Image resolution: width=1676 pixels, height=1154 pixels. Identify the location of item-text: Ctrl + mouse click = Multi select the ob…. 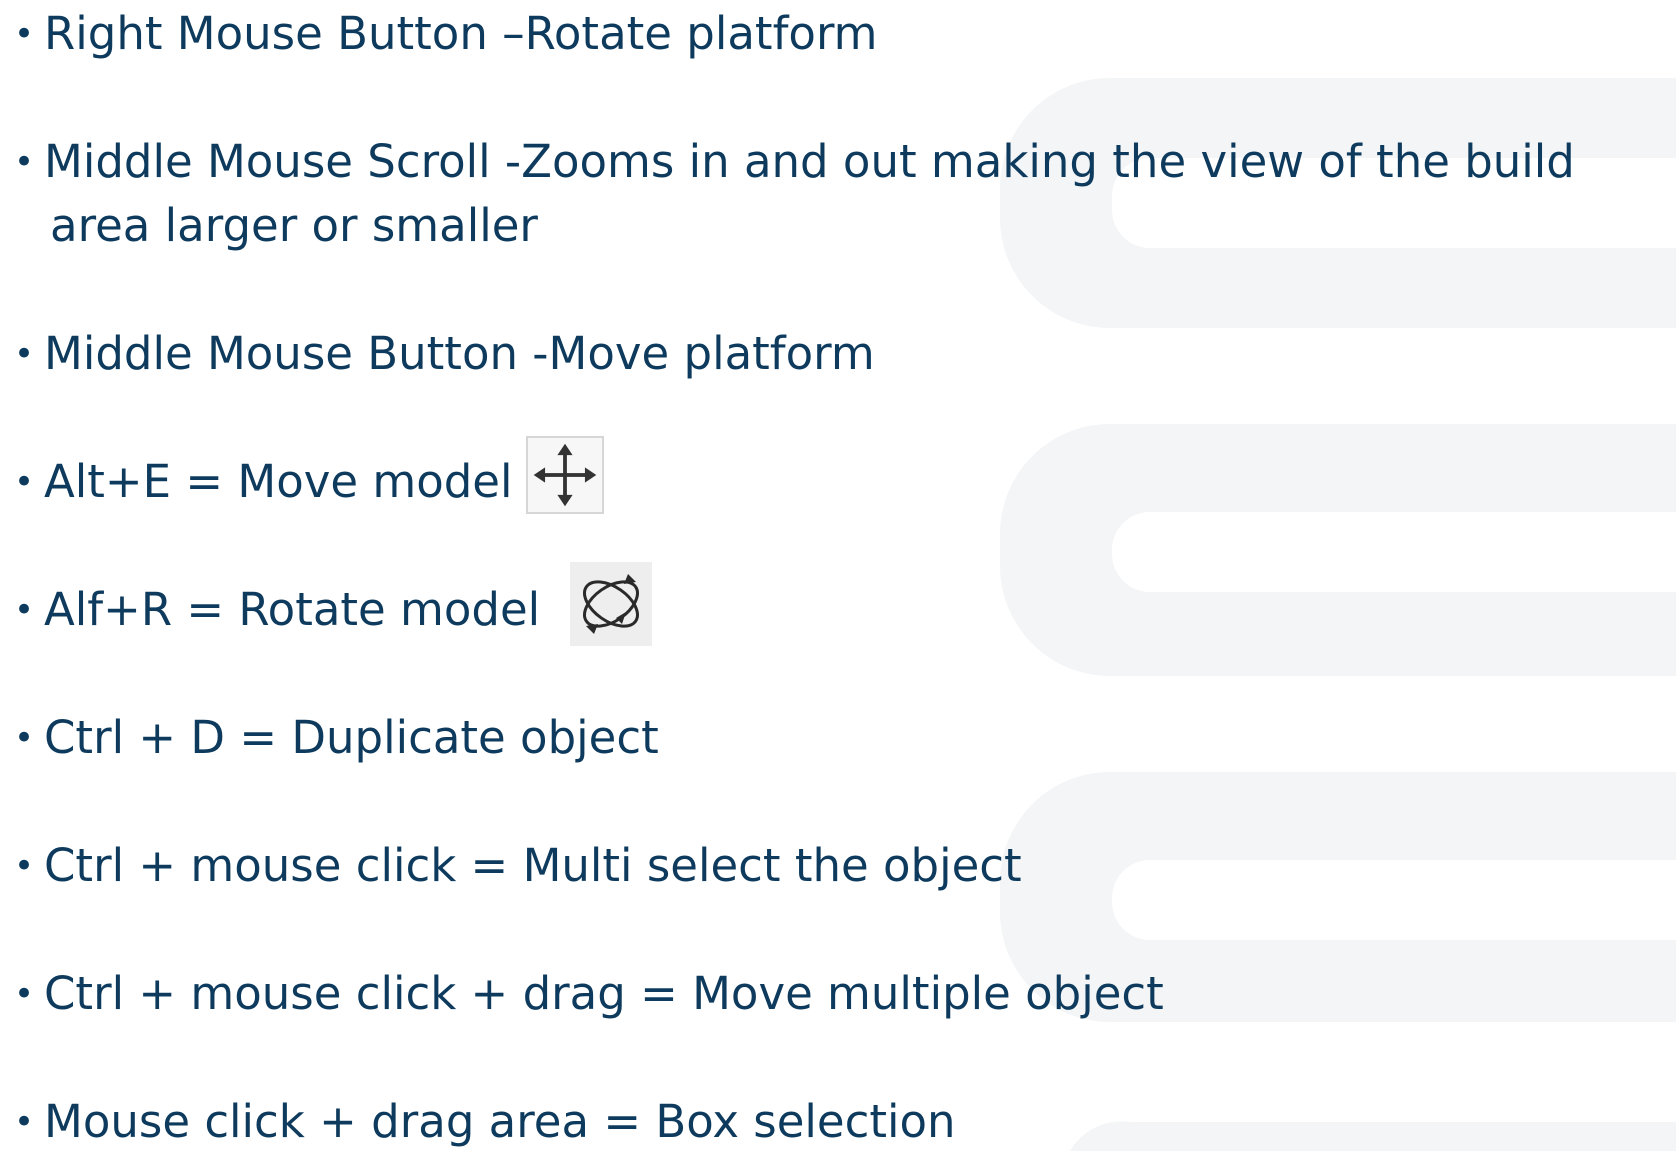
(533, 865).